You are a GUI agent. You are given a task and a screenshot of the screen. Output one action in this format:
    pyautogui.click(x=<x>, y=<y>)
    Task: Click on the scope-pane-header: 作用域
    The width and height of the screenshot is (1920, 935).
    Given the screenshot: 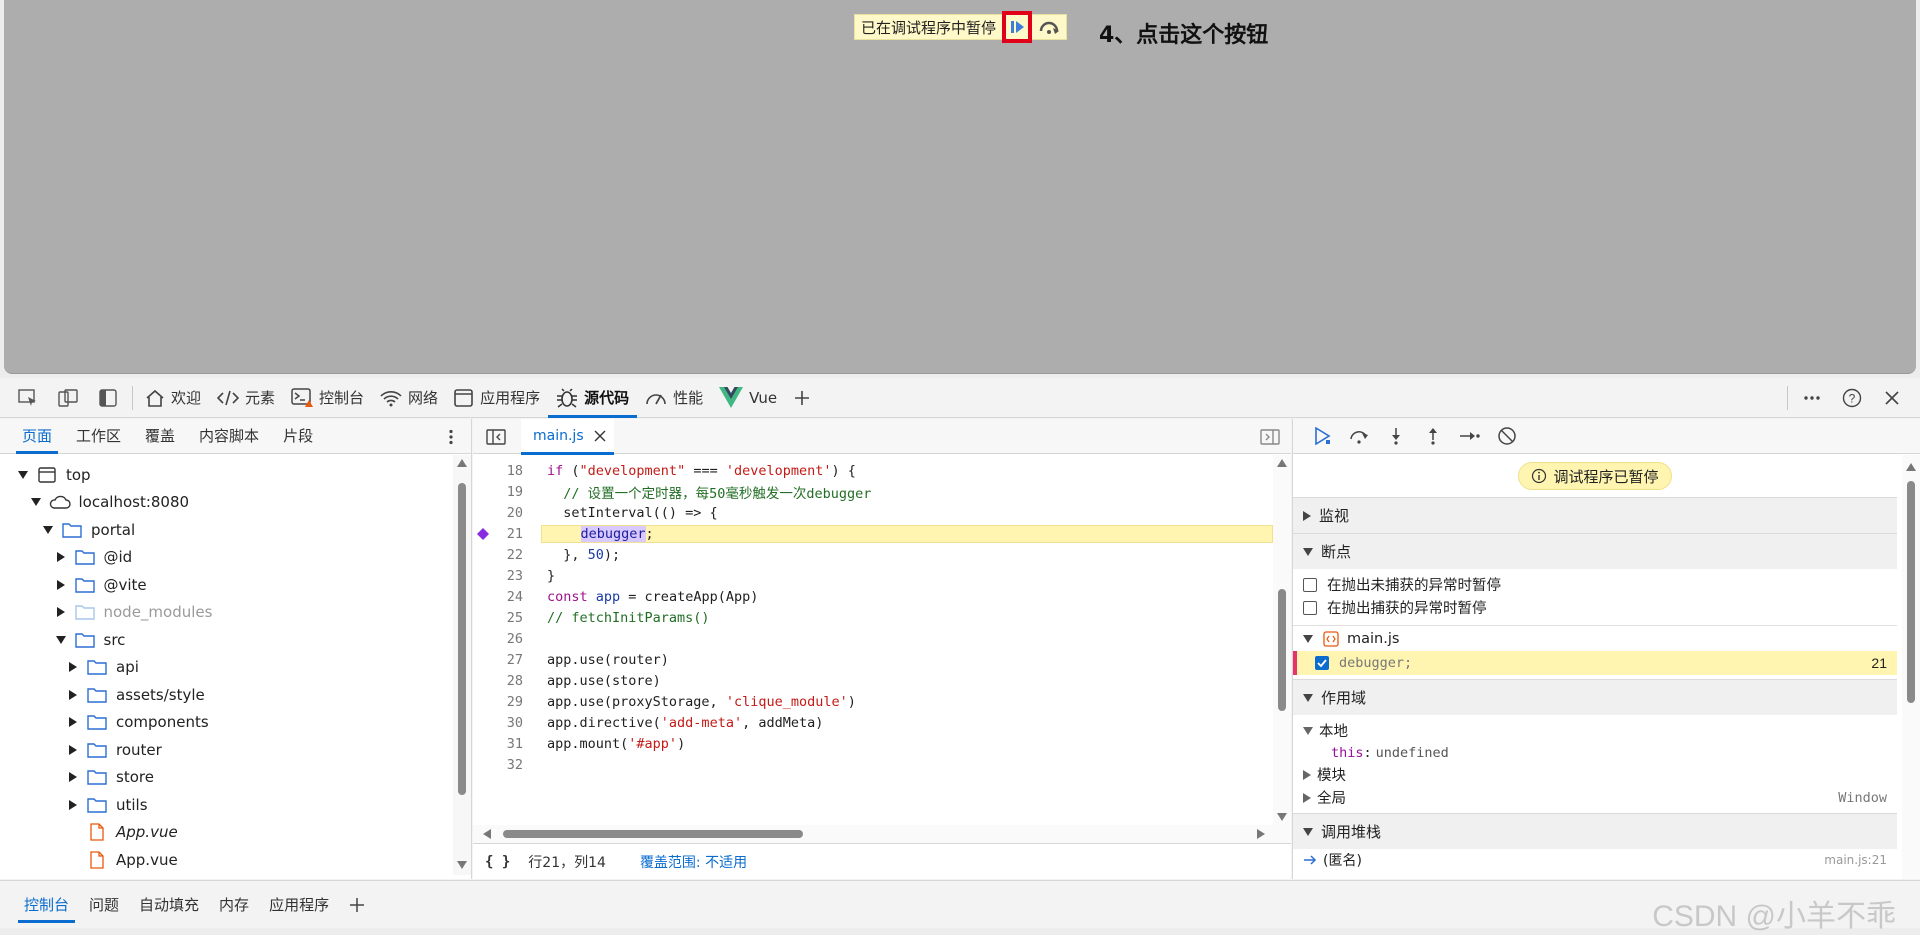 What is the action you would take?
    pyautogui.click(x=1595, y=697)
    